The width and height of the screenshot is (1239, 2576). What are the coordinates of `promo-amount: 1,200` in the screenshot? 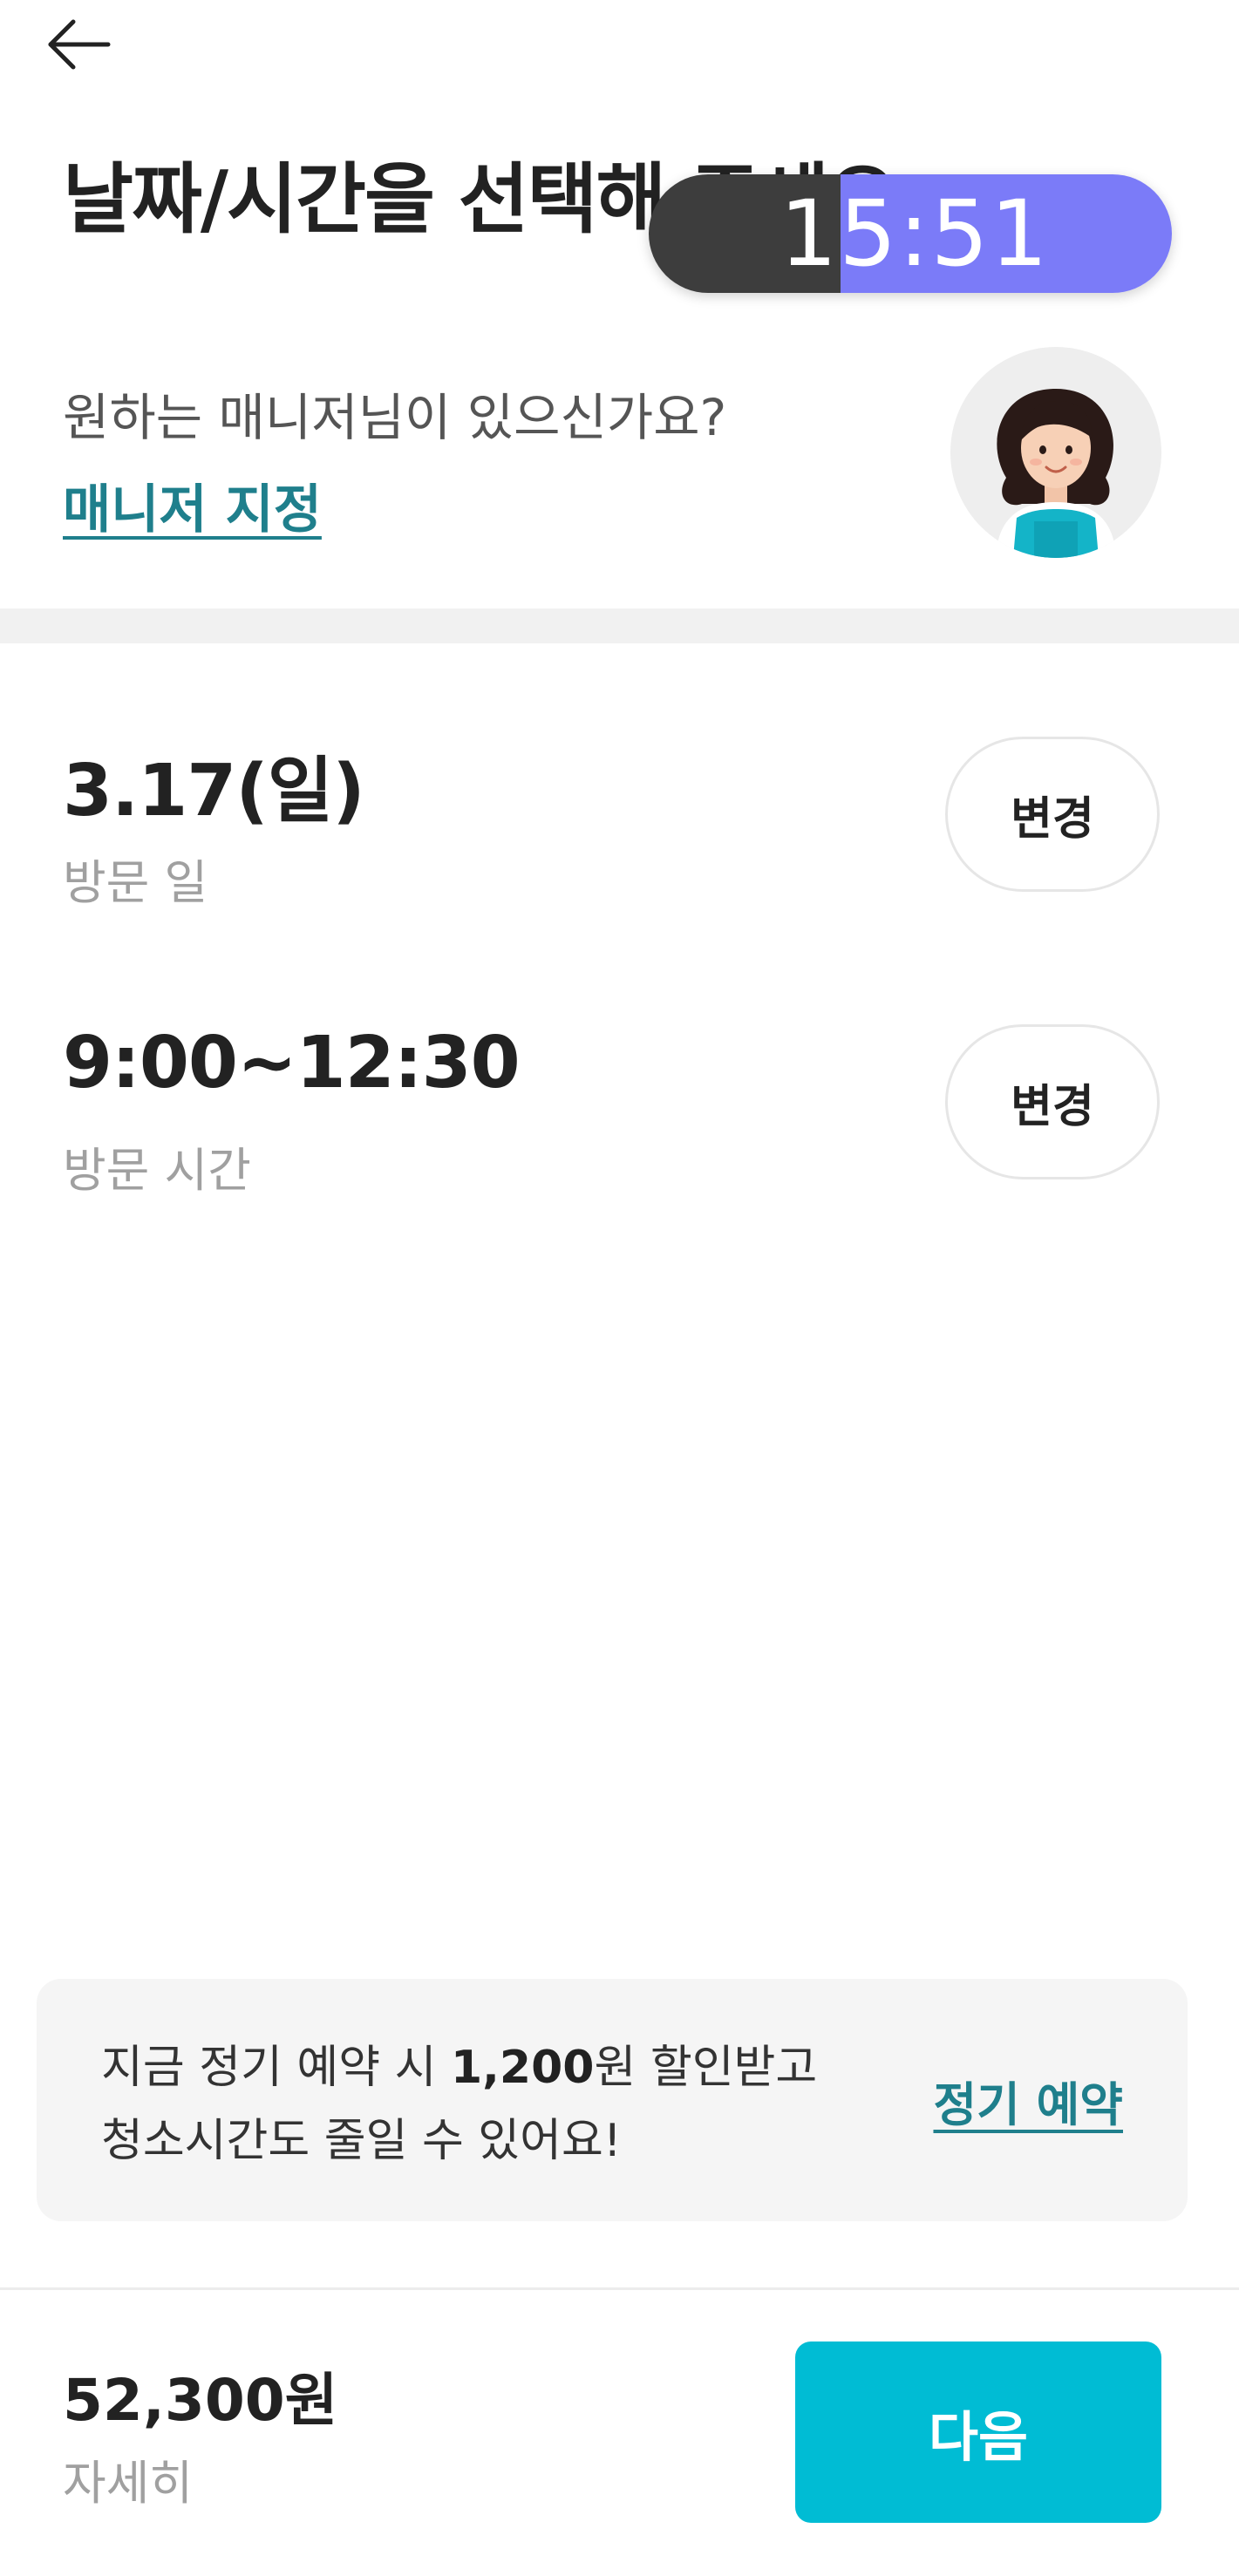 It's located at (523, 2068).